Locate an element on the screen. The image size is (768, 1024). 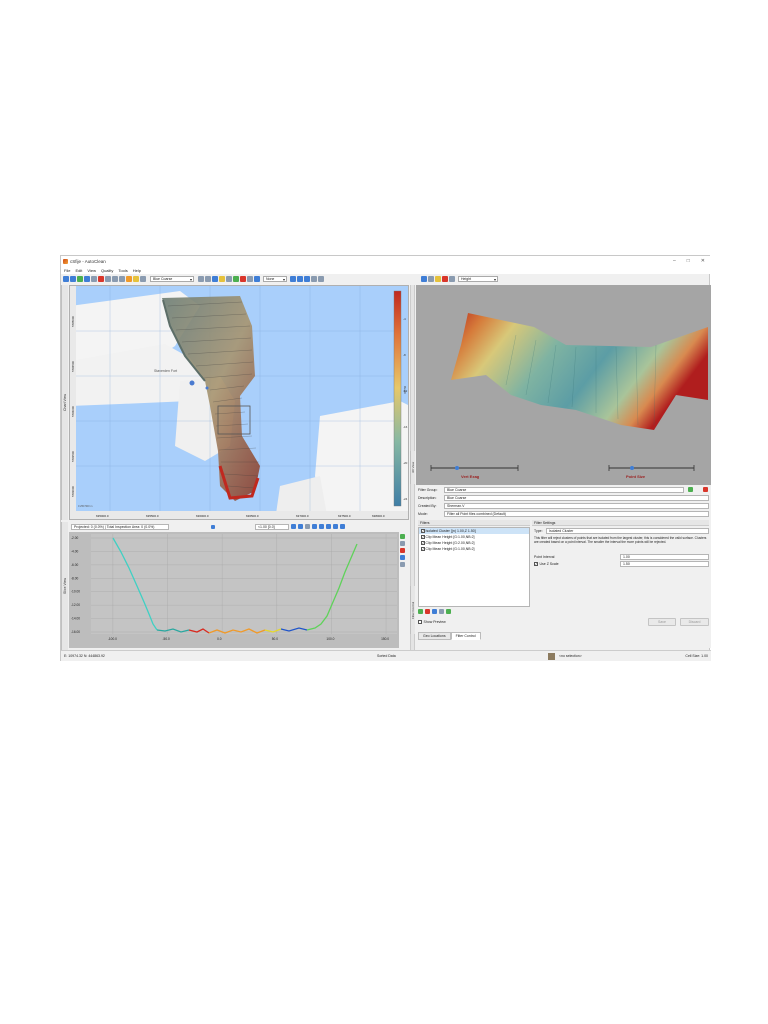
move-down-icon is located at coordinates (448, 611).